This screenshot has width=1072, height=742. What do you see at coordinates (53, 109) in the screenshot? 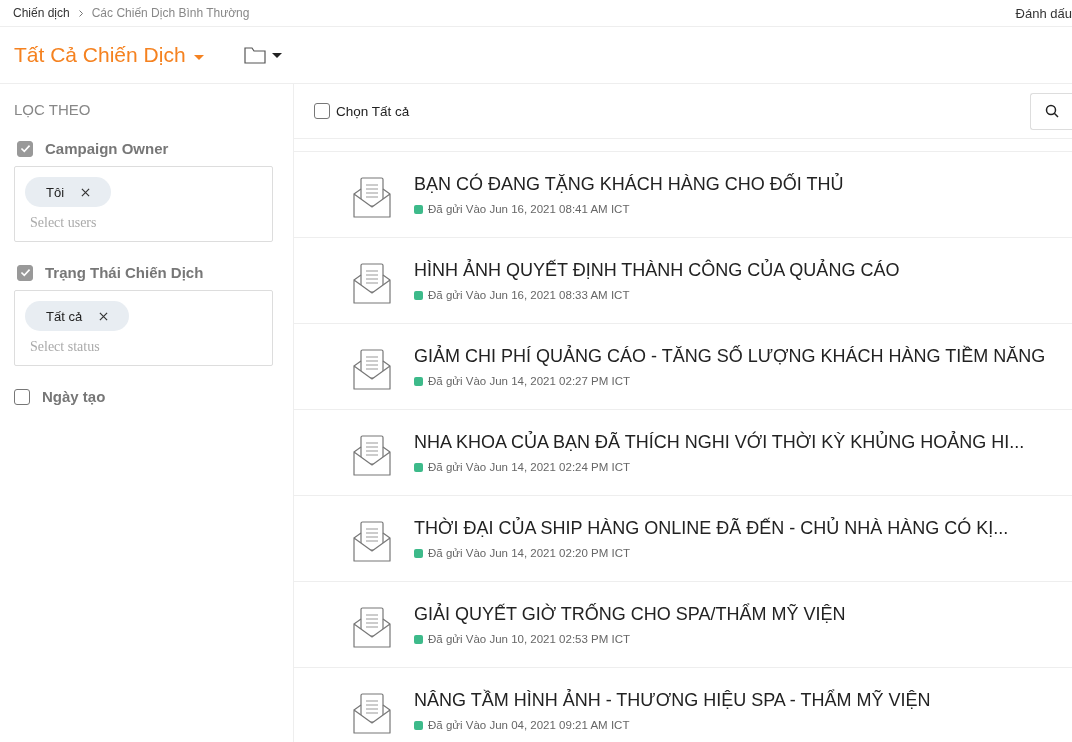
I see `filter-heading: LỌC THEO` at bounding box center [53, 109].